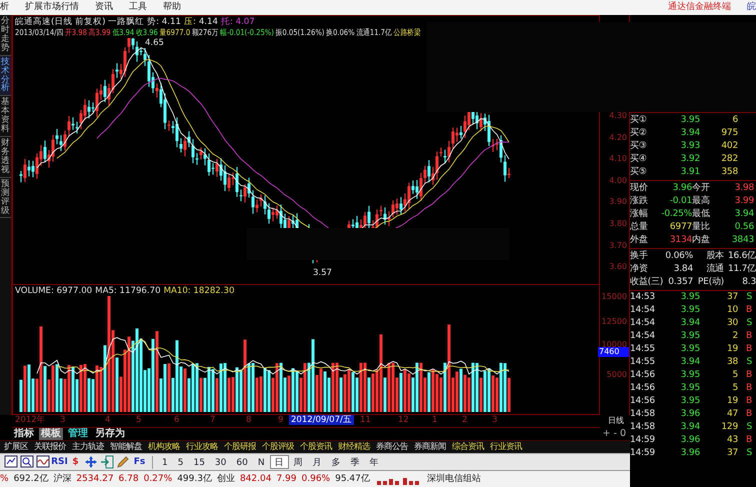  Describe the element at coordinates (374, 462) in the screenshot. I see `period-button: 年` at that location.